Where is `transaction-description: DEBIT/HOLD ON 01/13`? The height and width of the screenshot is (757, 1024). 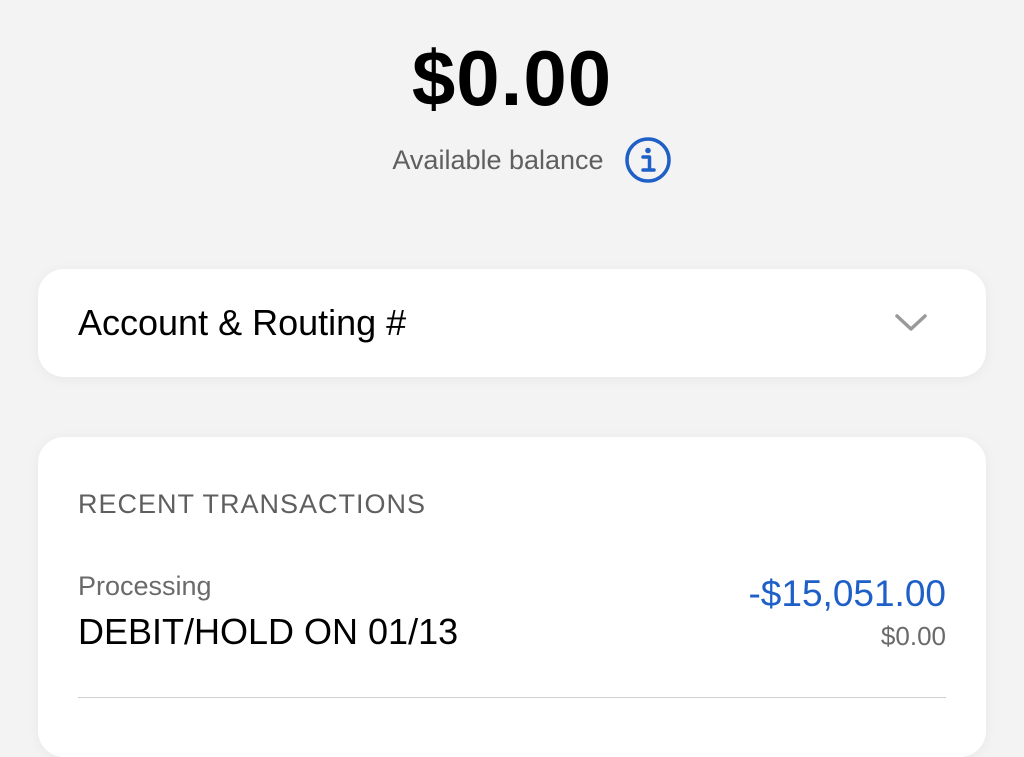
transaction-description: DEBIT/HOLD ON 01/13 is located at coordinates (268, 631).